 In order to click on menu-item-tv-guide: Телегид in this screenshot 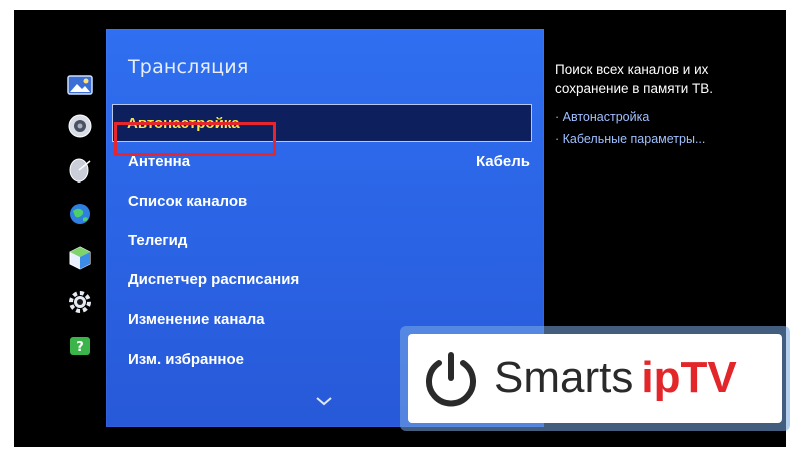, I will do `click(325, 240)`.